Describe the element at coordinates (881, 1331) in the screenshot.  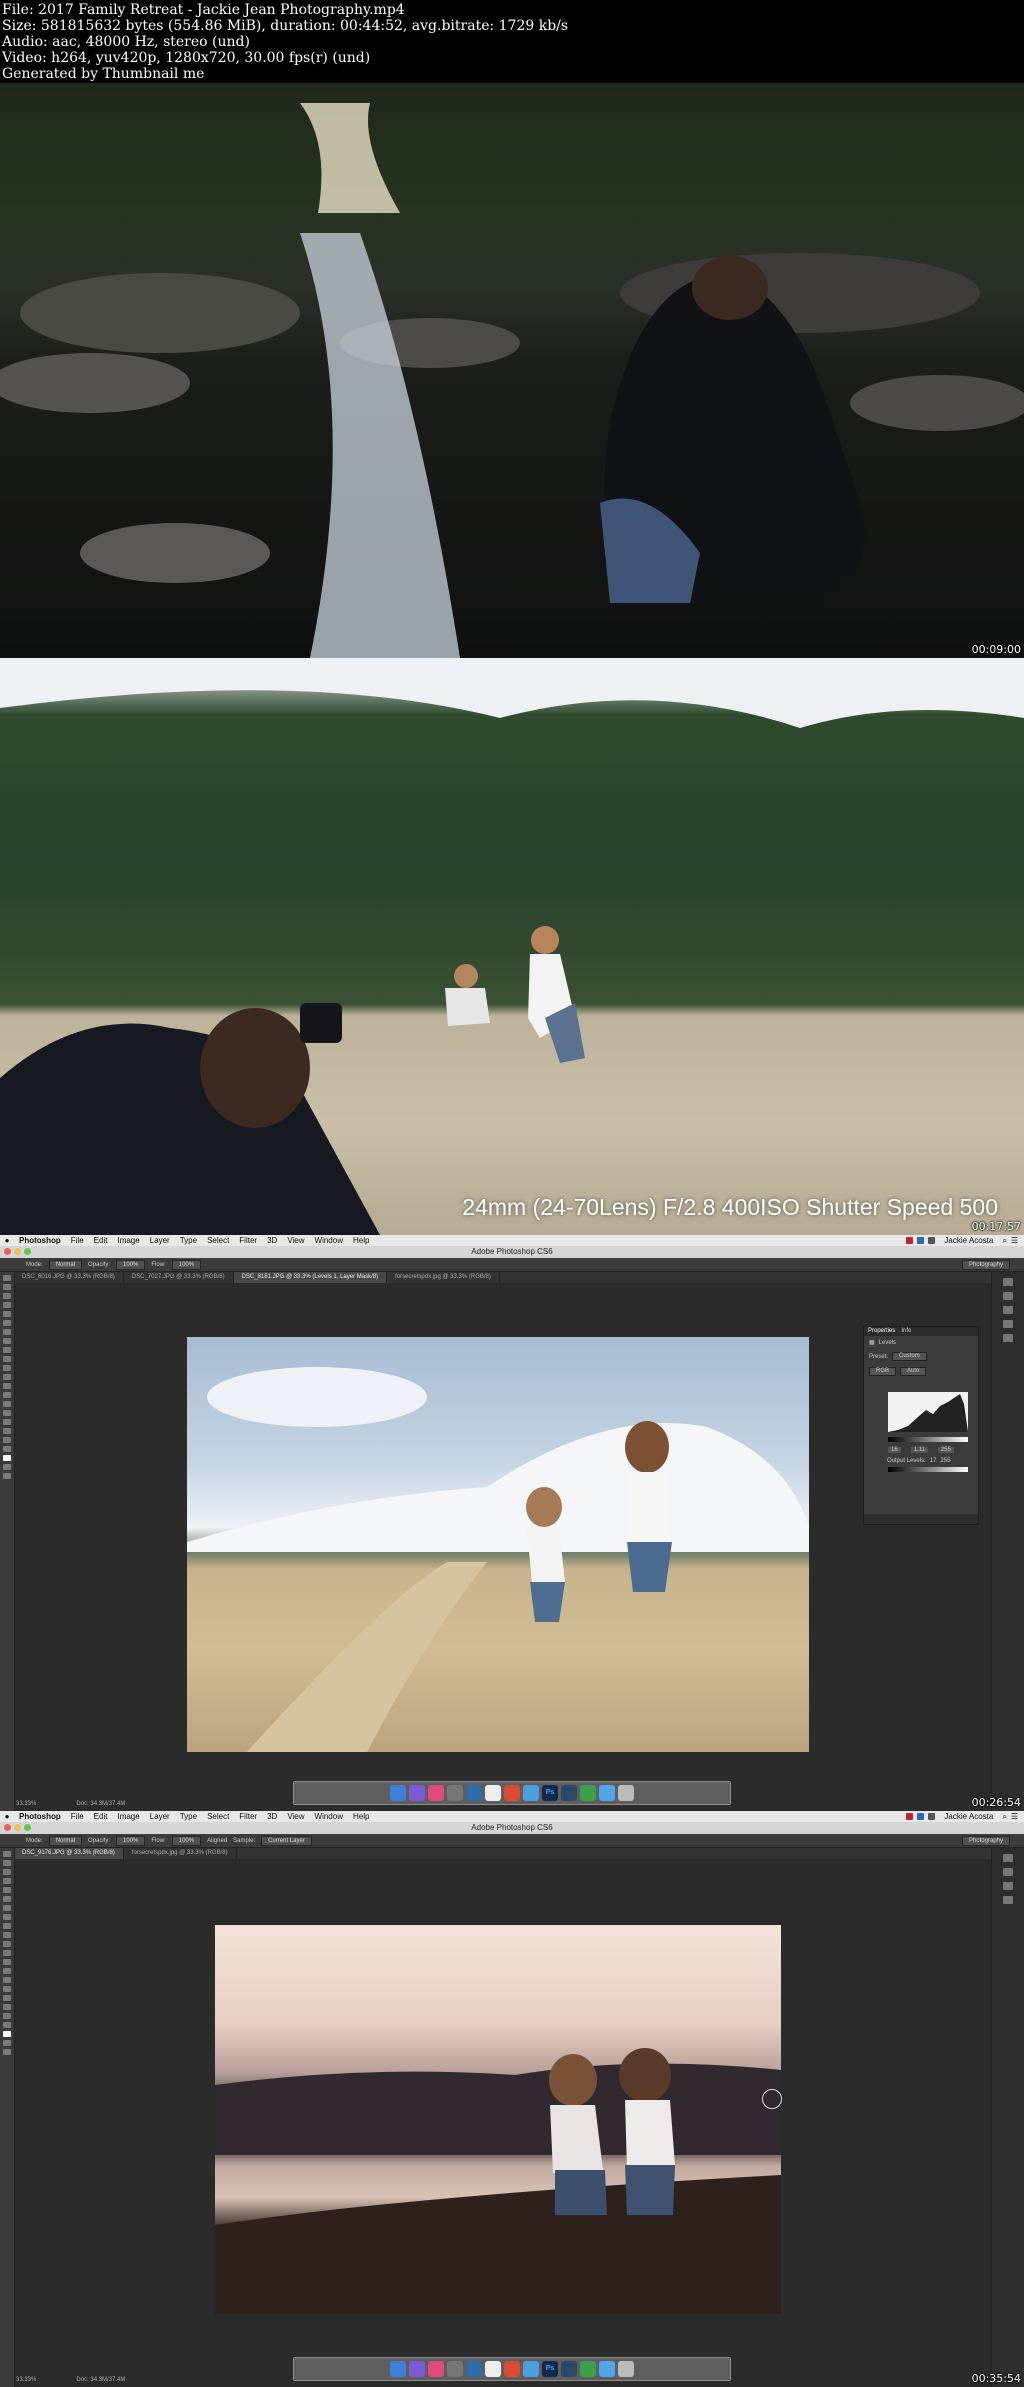
I see `properties-tab: Properties` at that location.